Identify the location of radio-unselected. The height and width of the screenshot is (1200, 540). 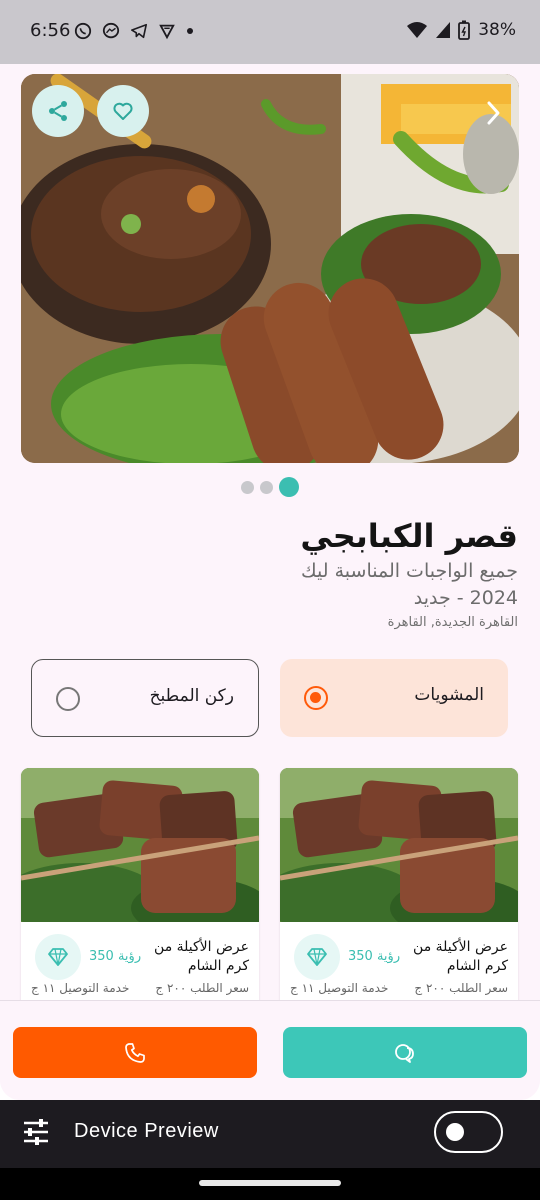
(68, 699).